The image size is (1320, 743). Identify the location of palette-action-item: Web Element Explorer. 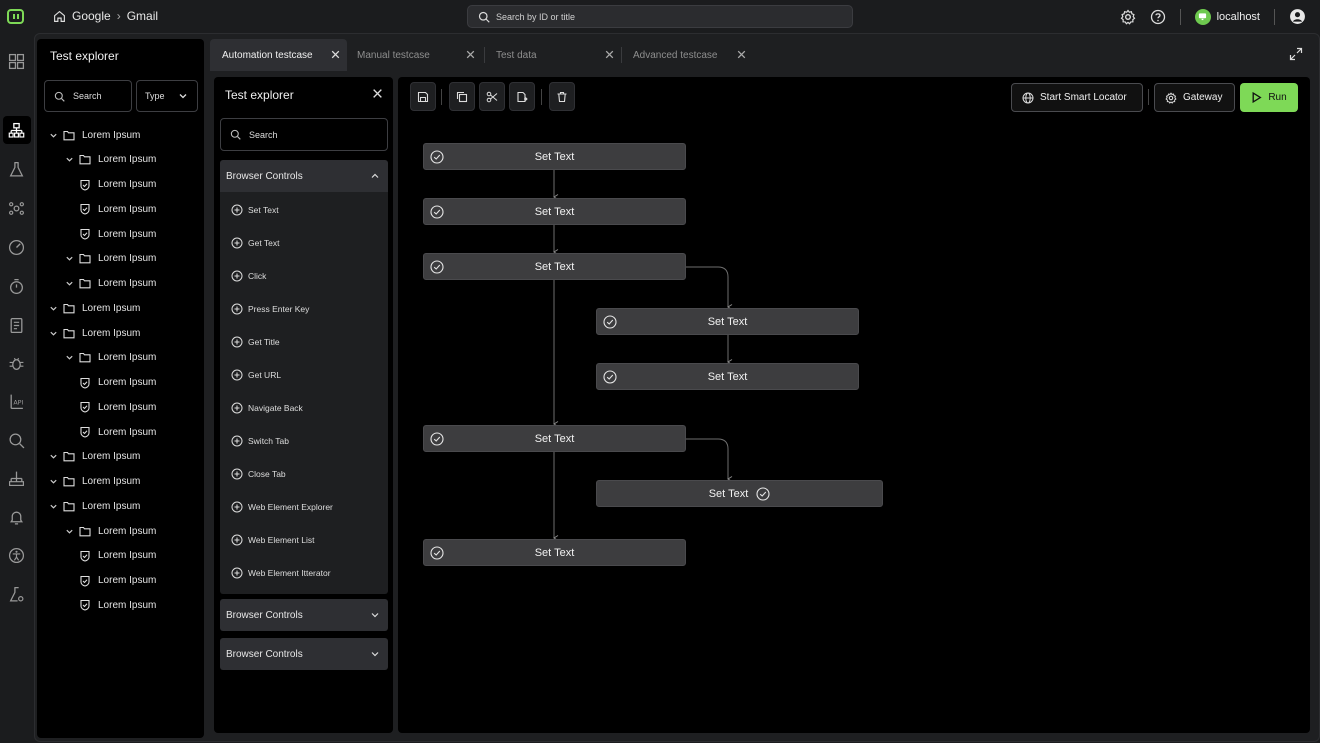
(282, 507).